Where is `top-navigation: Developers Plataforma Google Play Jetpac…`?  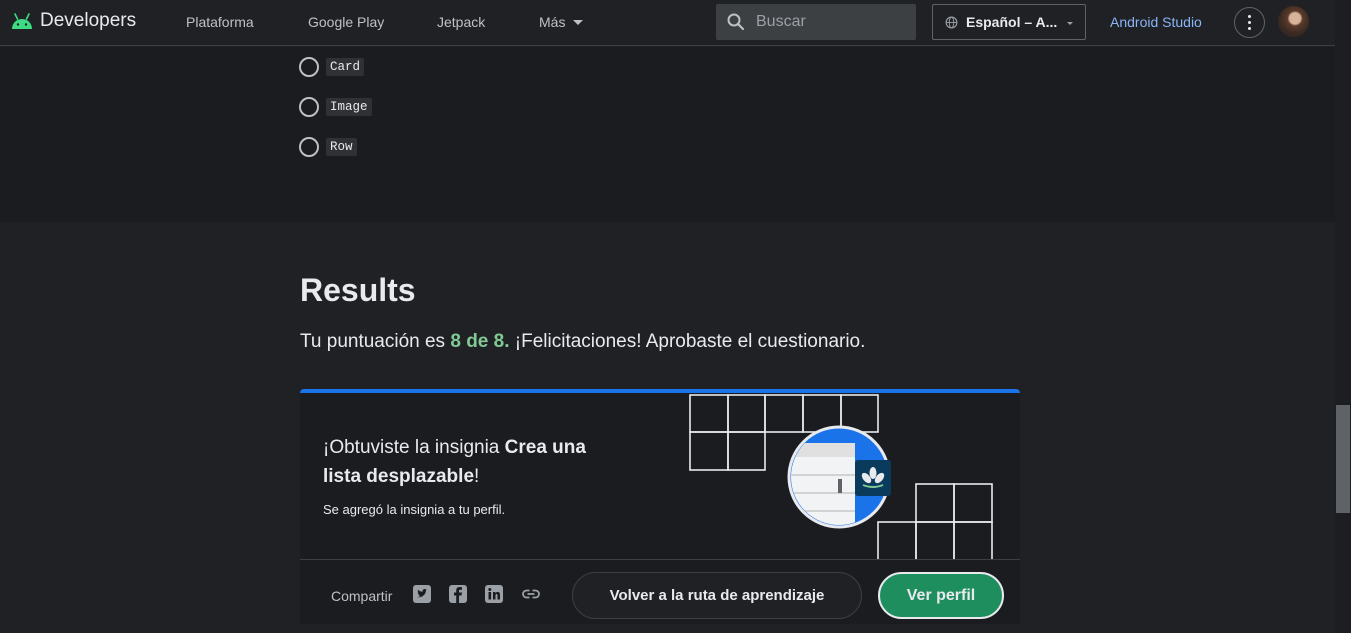
top-navigation: Developers Plataforma Google Play Jetpac… is located at coordinates (667, 23).